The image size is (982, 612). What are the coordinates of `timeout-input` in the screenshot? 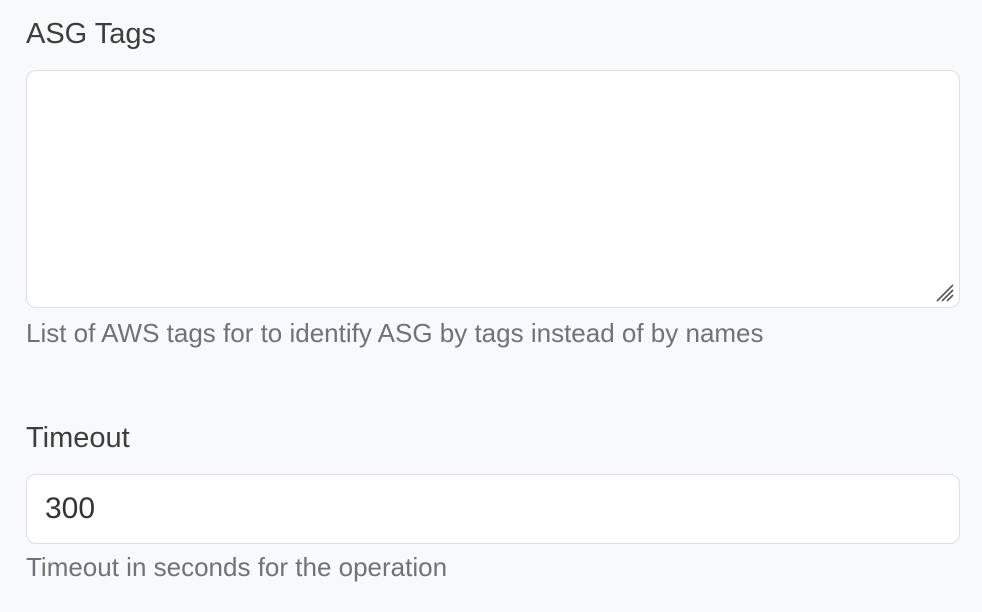 It's located at (493, 509).